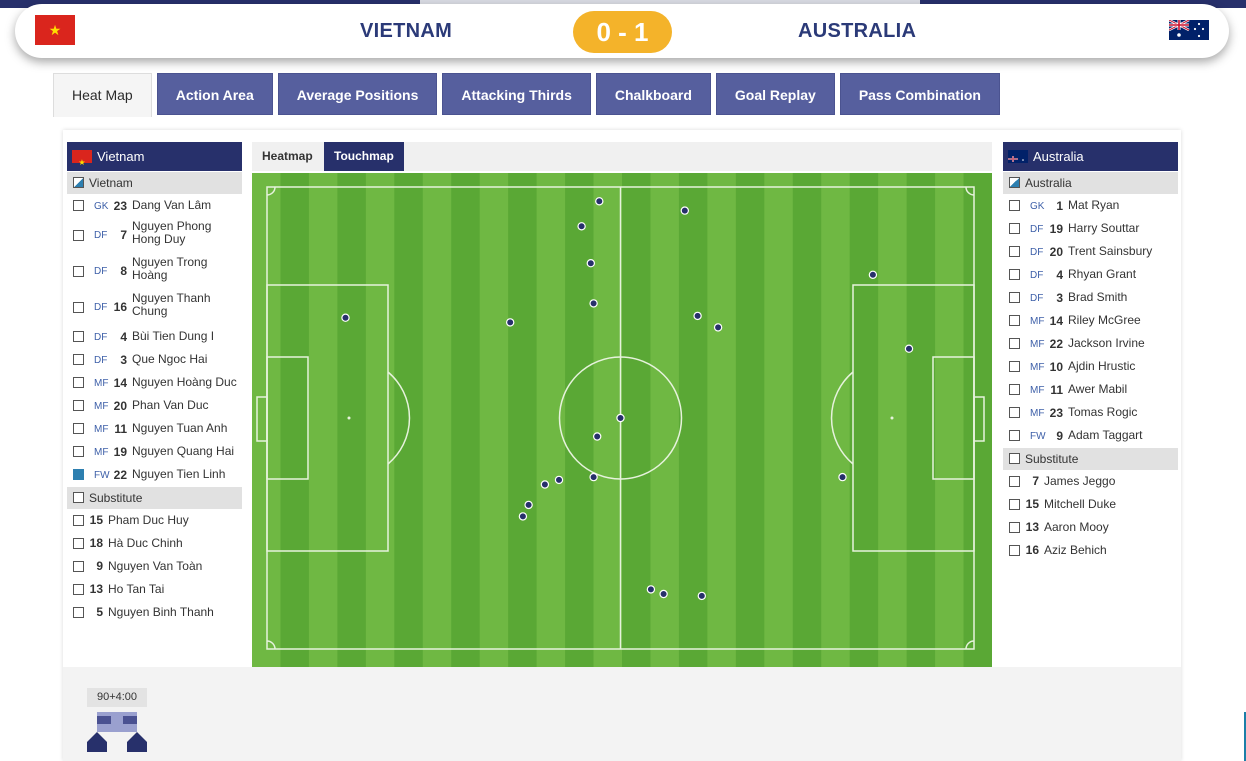  I want to click on tab-goal-replay: Goal Replay, so click(775, 94).